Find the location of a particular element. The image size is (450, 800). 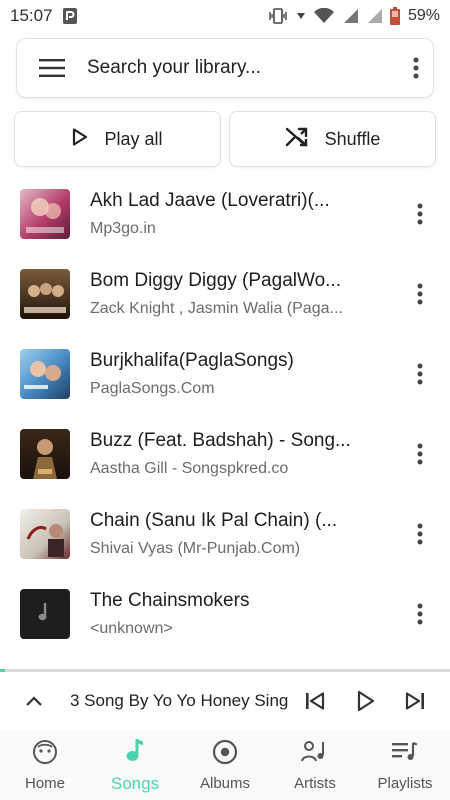

shuffle-label: Shuffle is located at coordinates (352, 138).